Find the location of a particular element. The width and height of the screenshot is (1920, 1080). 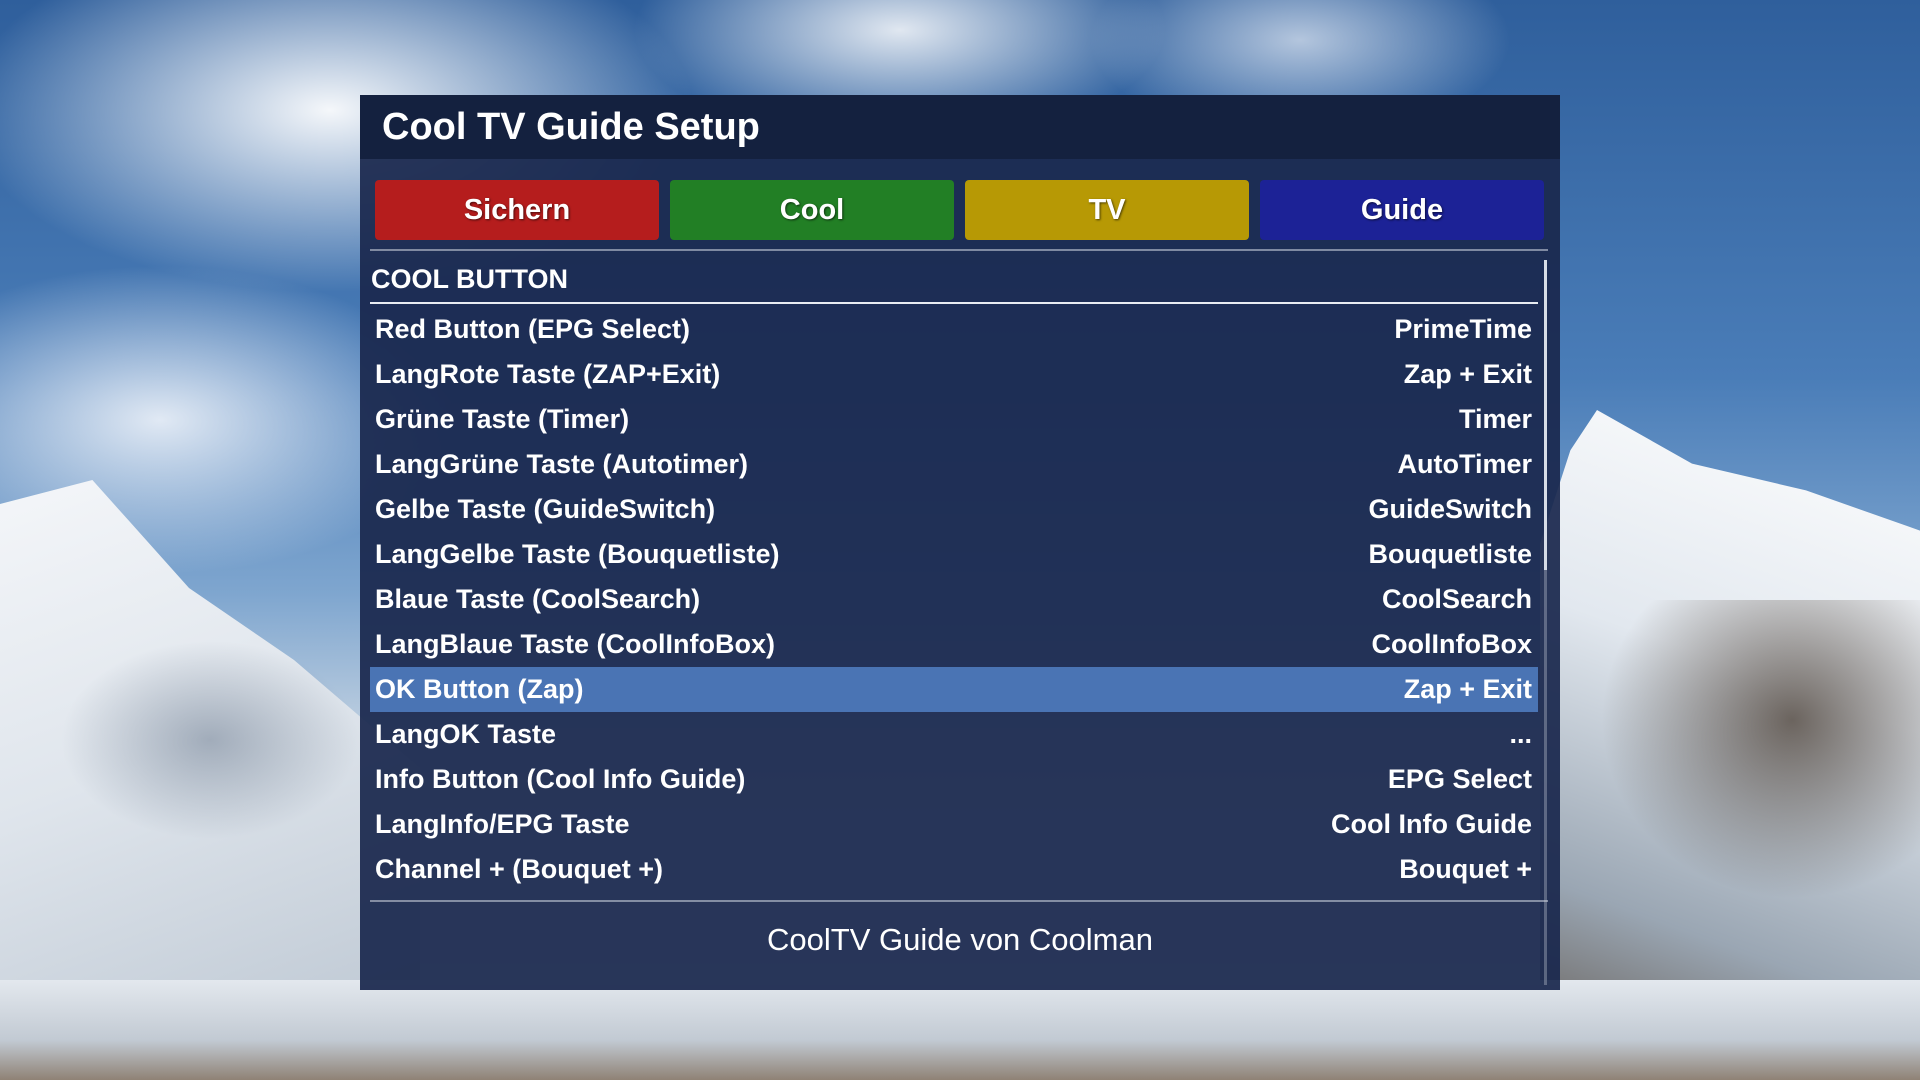

setting-label: LangOK Taste is located at coordinates (466, 734).